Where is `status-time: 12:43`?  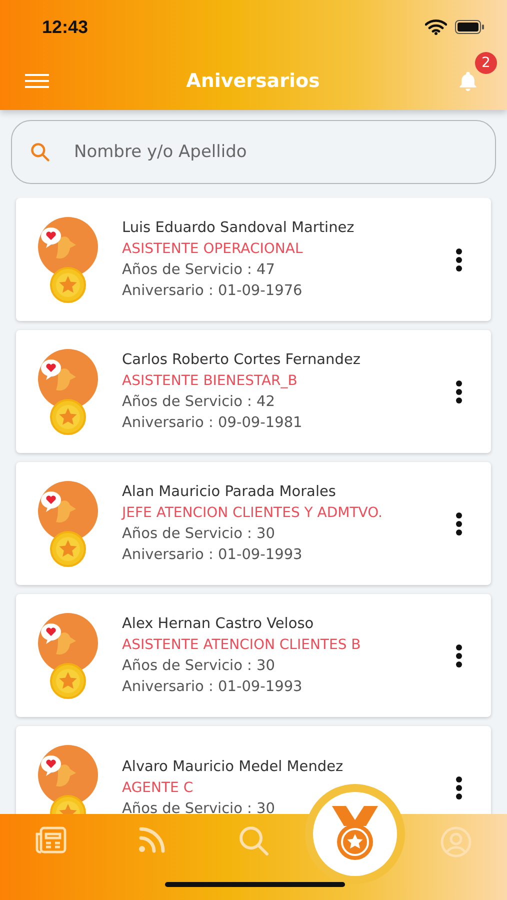 status-time: 12:43 is located at coordinates (66, 27).